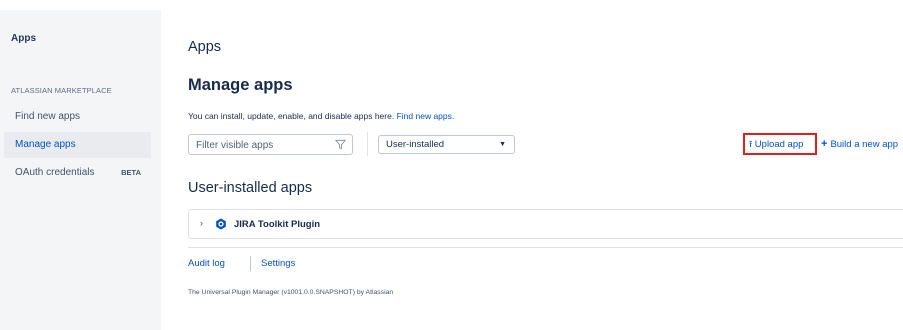  Describe the element at coordinates (221, 224) in the screenshot. I see `plugin-gear-icon` at that location.